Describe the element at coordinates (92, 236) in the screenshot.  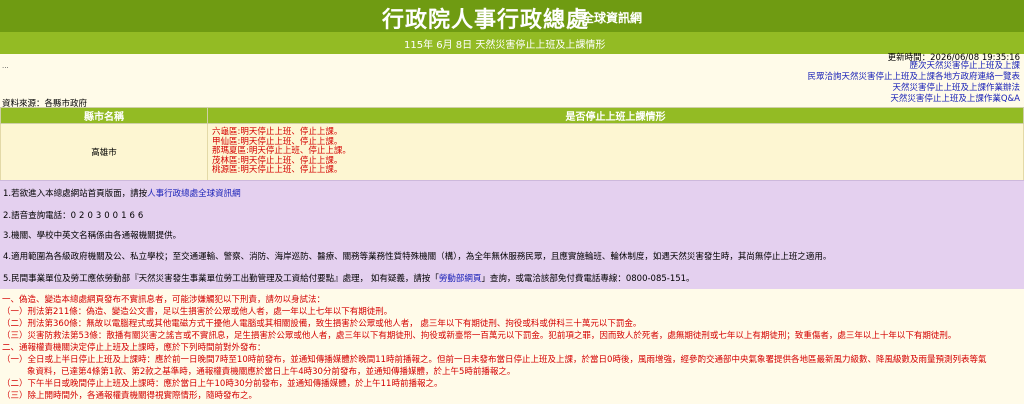
I see `note-3: 3.機關、學校中英文名稱係由各通報機關提供。` at that location.